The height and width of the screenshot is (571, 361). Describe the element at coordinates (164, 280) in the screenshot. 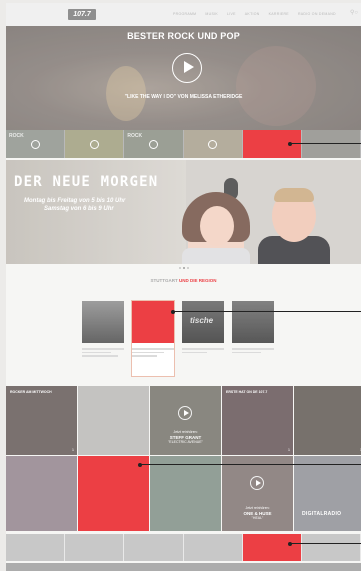

I see `section-heading-prefix: STUTTGART` at that location.